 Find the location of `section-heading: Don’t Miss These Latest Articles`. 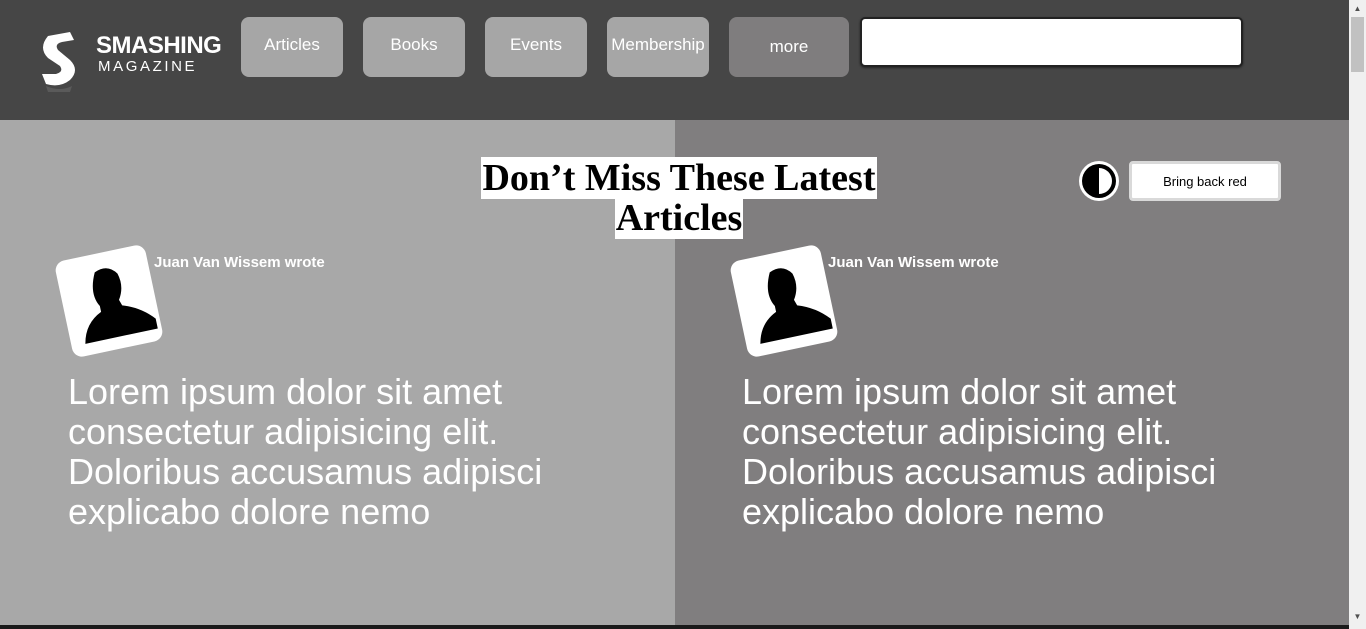

section-heading: Don’t Miss These Latest Articles is located at coordinates (679, 198).